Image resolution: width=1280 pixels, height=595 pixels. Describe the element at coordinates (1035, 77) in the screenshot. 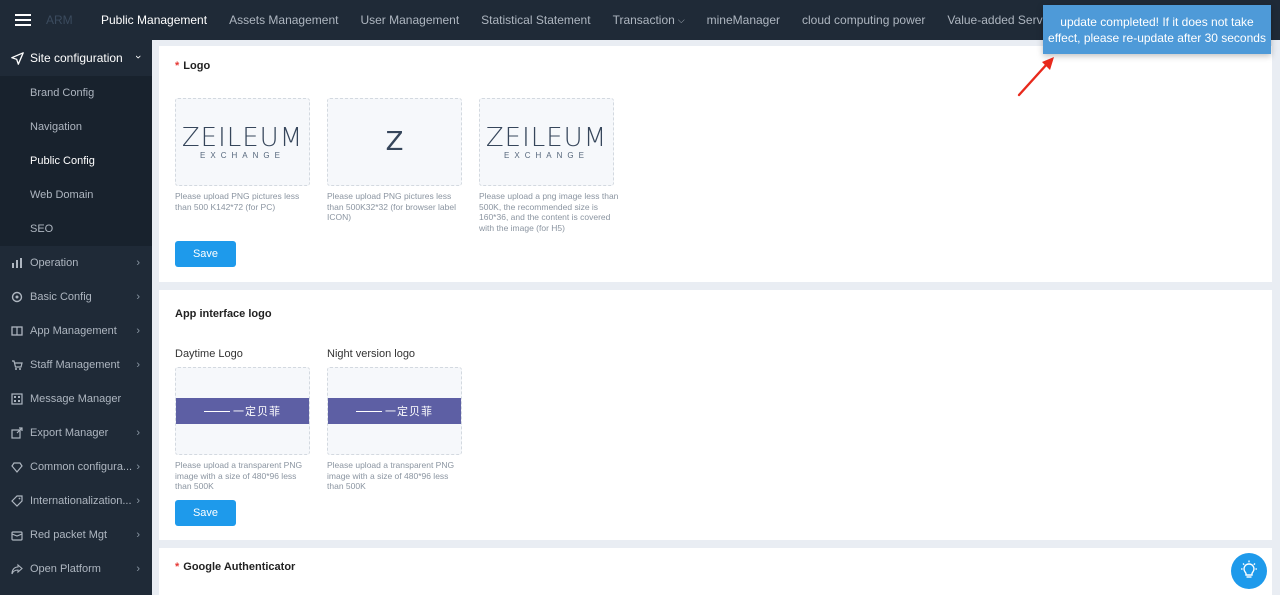

I see `annotation-arrow-icon` at that location.